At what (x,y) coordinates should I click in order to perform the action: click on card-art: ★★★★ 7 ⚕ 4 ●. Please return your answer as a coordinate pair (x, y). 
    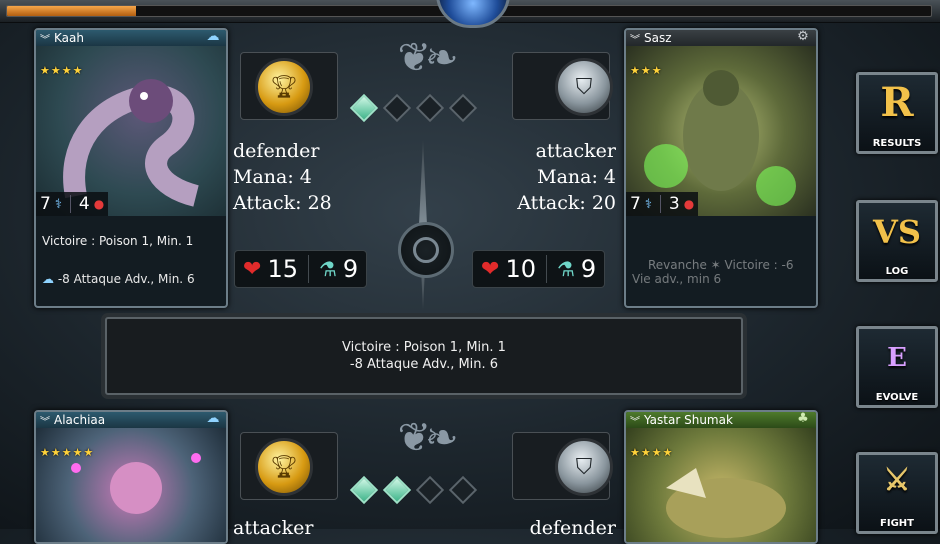
    Looking at the image, I should click on (131, 131).